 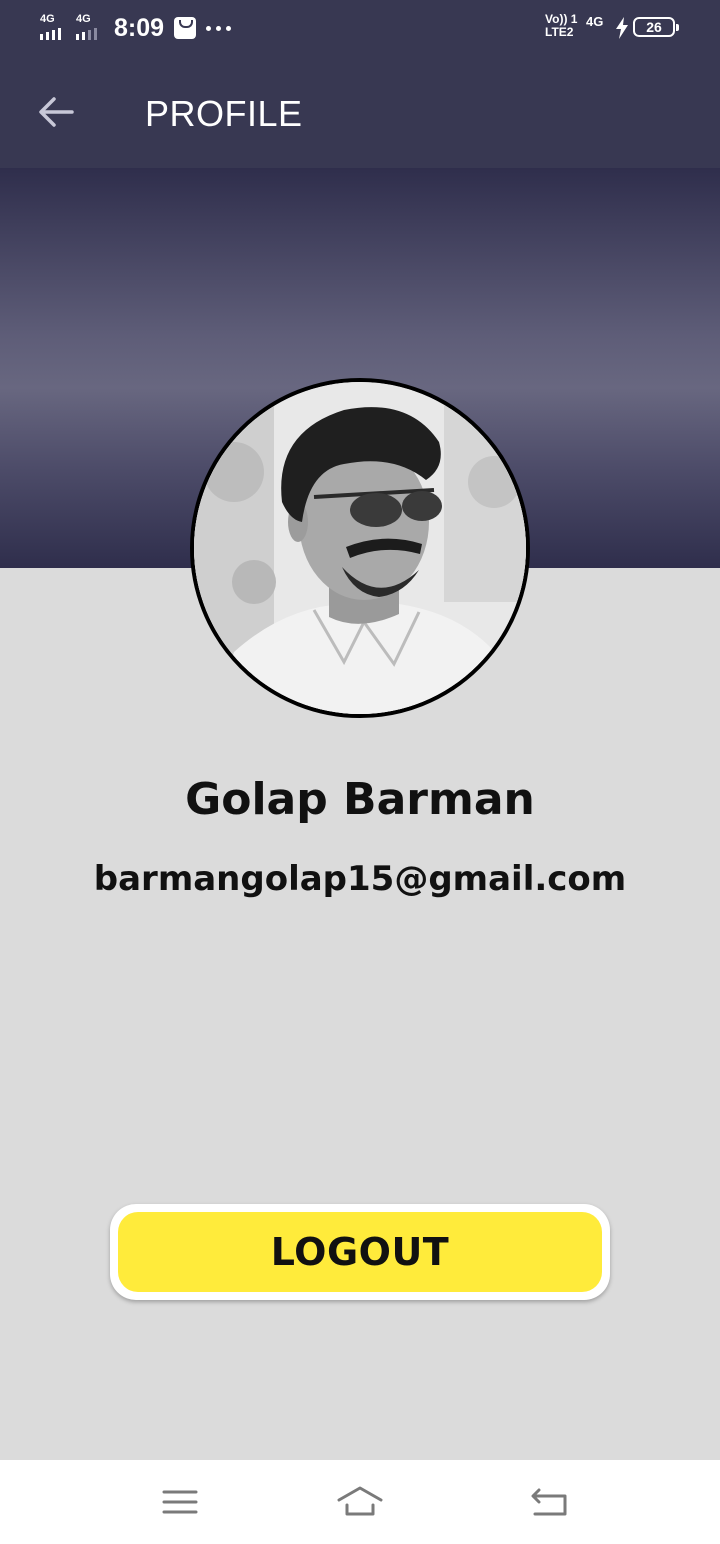 What do you see at coordinates (185, 28) in the screenshot?
I see `shopping-bag-icon` at bounding box center [185, 28].